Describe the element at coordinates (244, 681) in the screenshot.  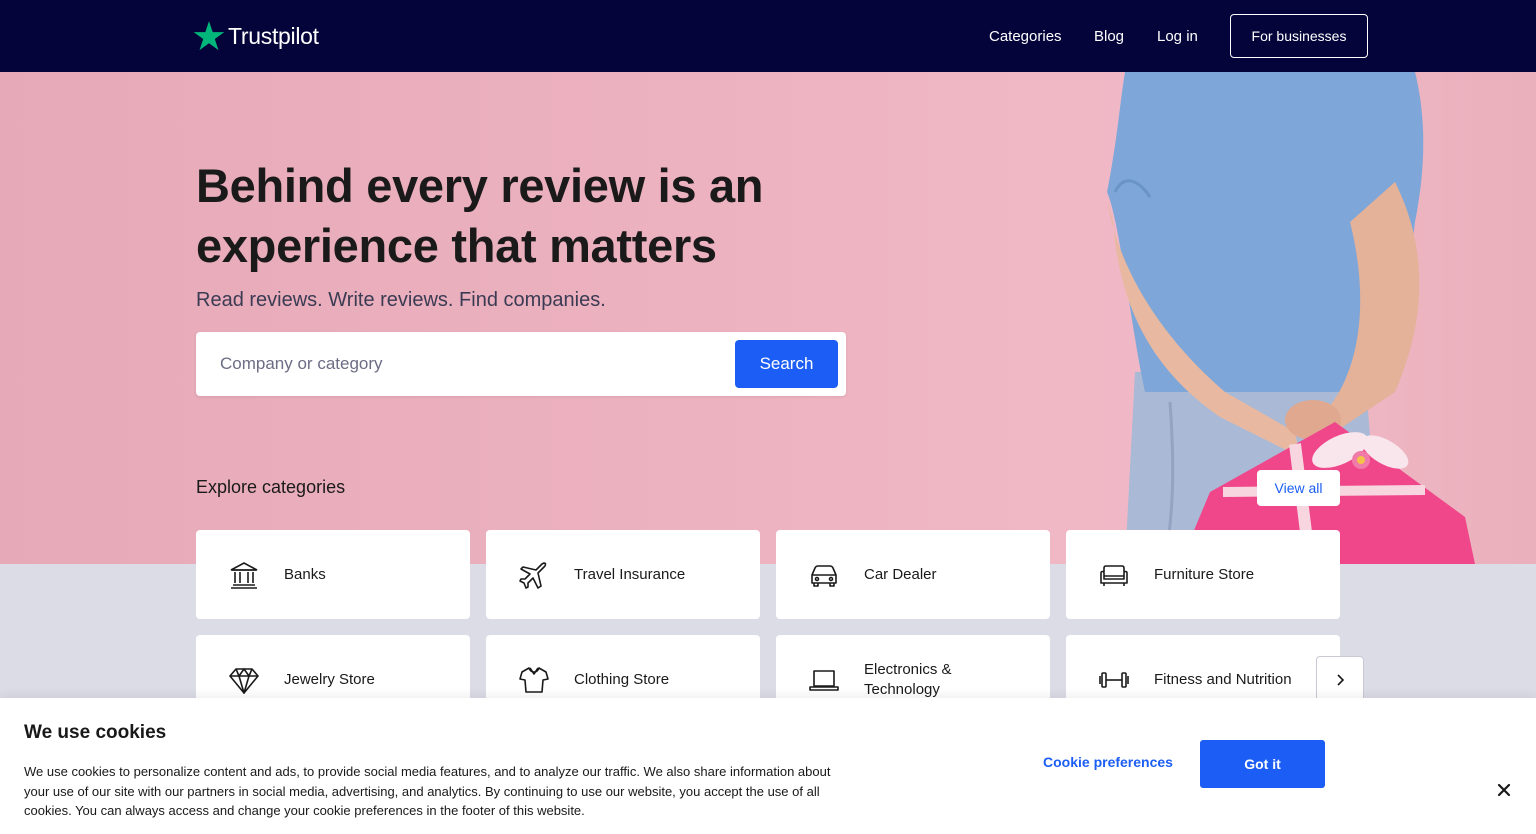
I see `diamond-icon` at that location.